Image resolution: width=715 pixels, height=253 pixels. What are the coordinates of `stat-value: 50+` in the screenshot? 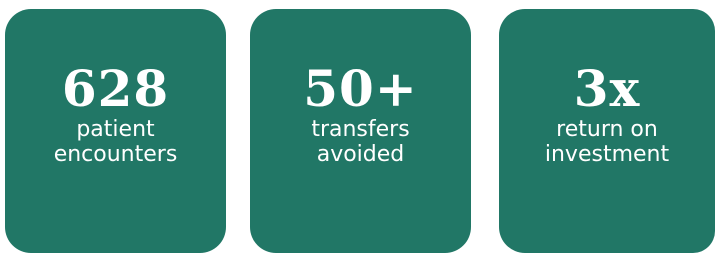 It's located at (360, 88).